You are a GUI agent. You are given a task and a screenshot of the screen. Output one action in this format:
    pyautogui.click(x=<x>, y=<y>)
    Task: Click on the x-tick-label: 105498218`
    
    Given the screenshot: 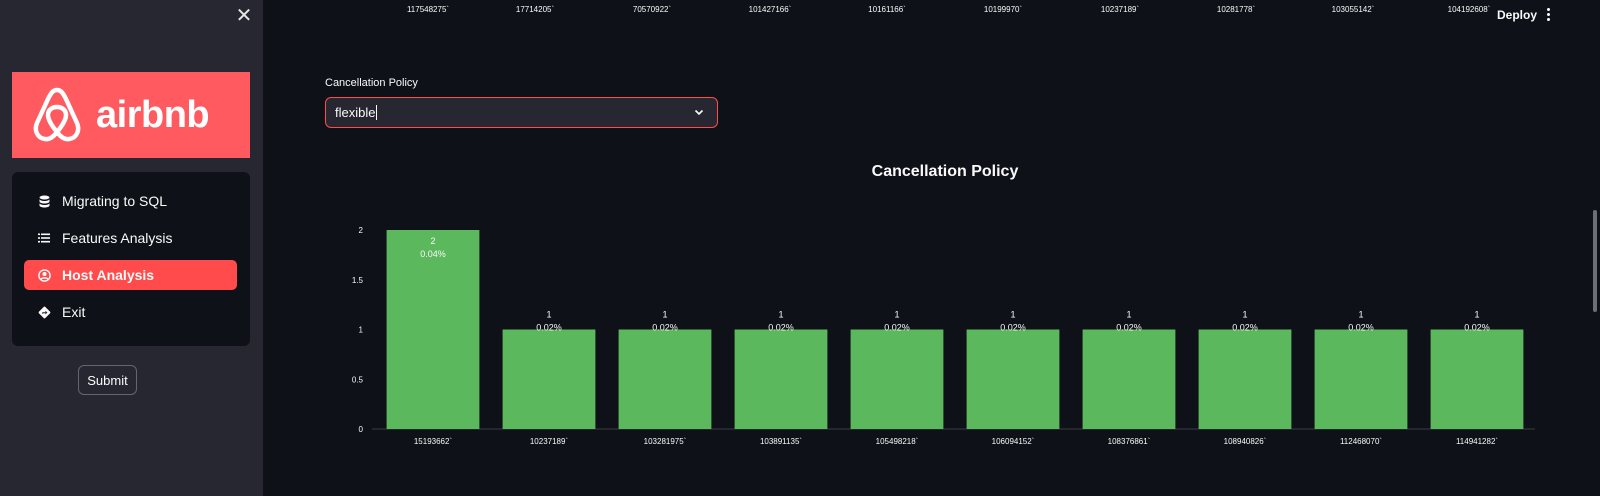 What is the action you would take?
    pyautogui.click(x=897, y=441)
    